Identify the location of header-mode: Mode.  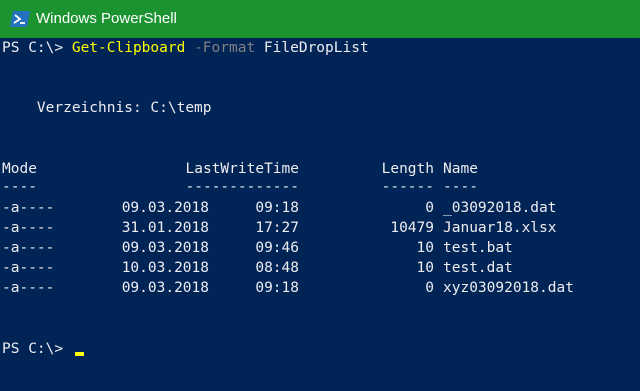
(19, 169).